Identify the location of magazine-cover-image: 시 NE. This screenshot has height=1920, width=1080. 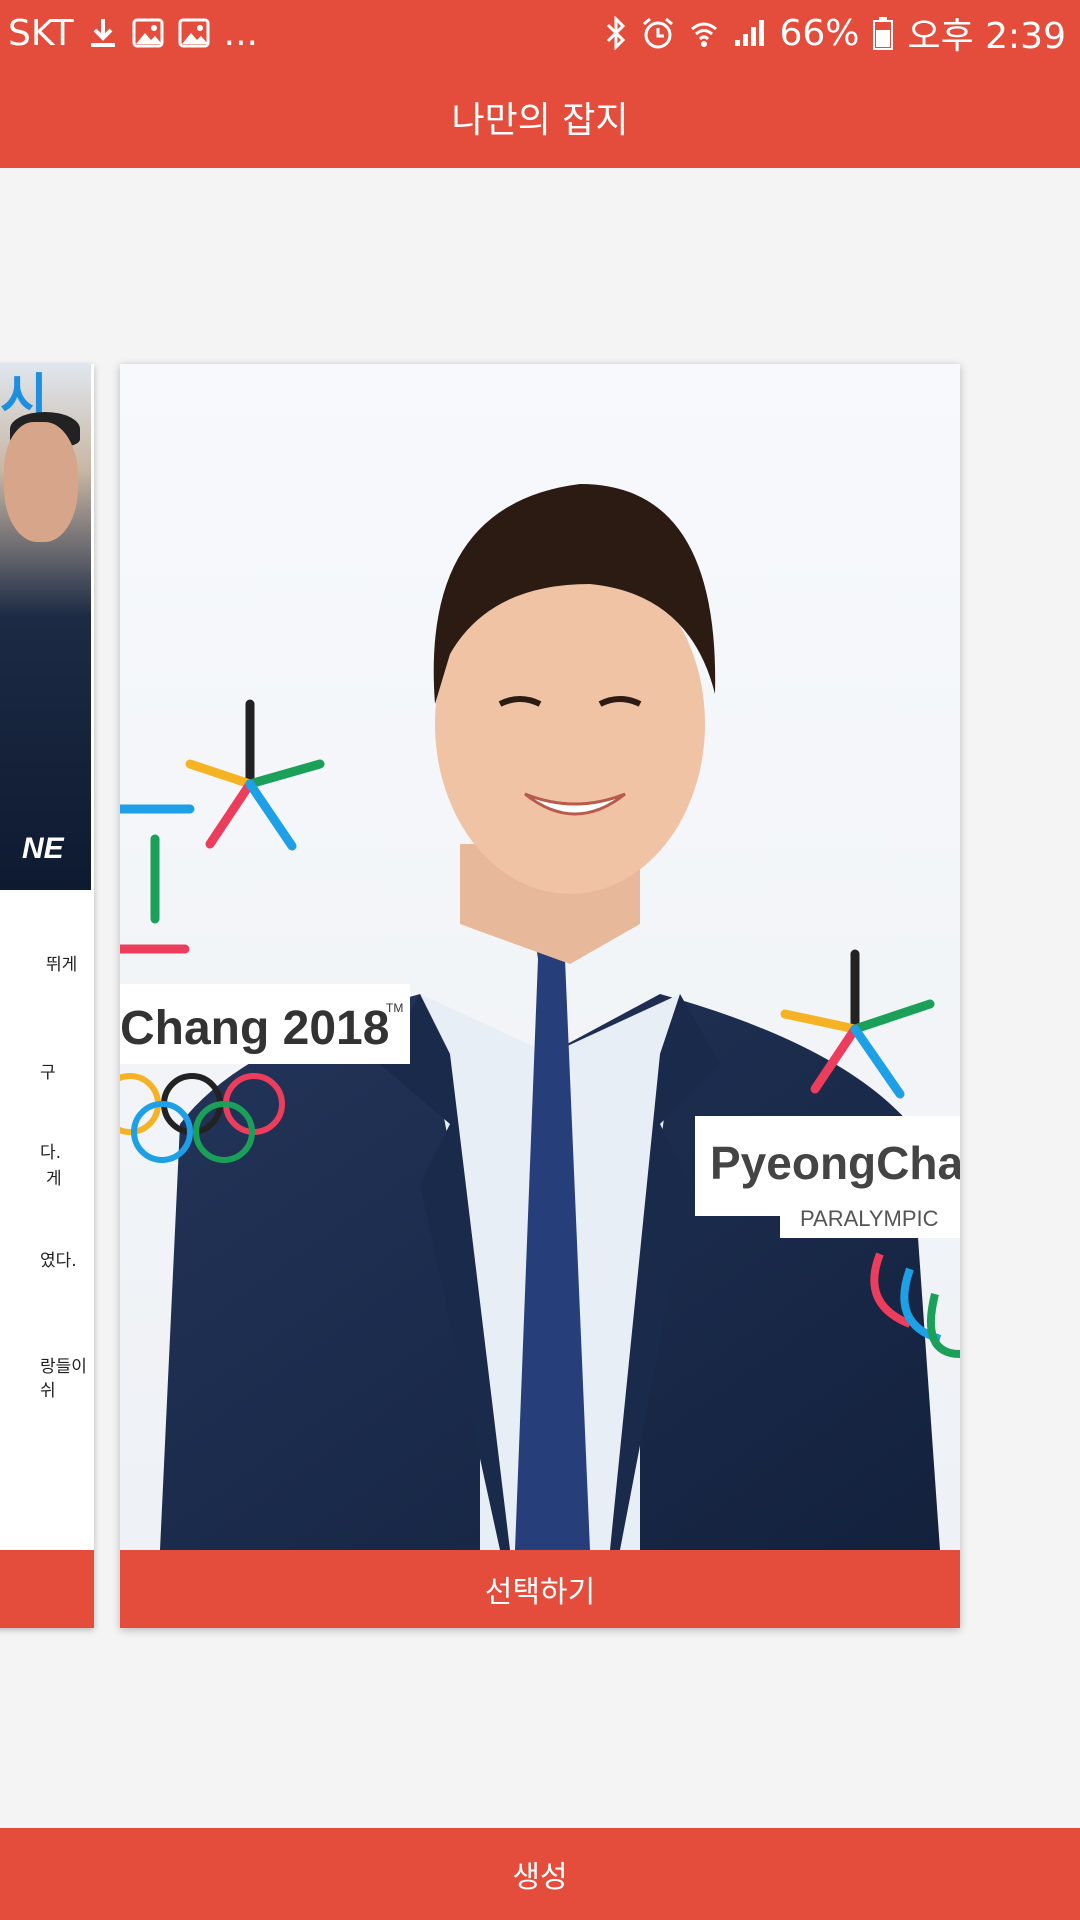
(45, 627).